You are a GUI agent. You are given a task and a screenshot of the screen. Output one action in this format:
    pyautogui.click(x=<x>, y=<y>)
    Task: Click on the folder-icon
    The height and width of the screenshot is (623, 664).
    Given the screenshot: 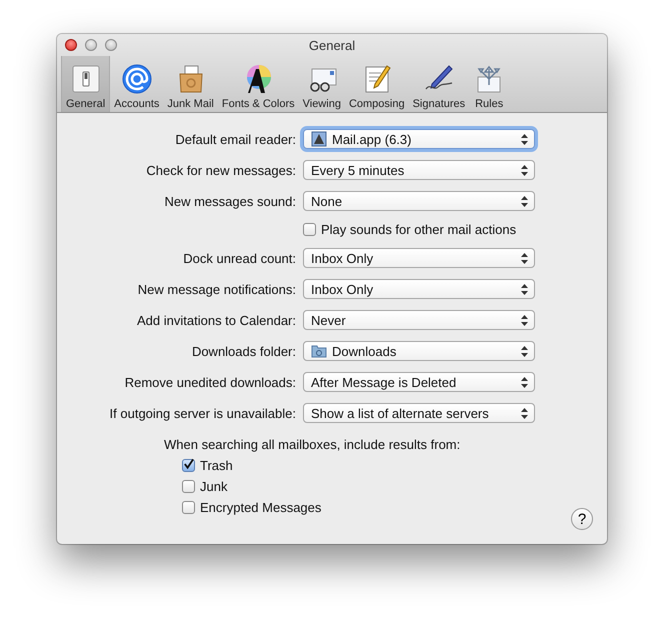 What is the action you would take?
    pyautogui.click(x=319, y=351)
    